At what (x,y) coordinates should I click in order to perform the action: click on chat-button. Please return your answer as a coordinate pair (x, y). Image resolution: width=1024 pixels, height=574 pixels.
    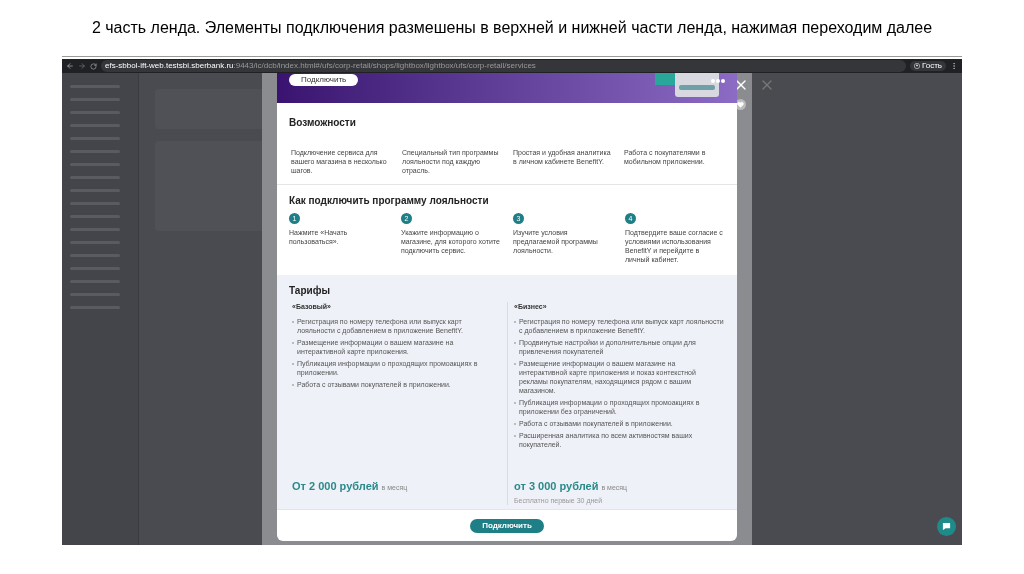
    Looking at the image, I should click on (946, 526).